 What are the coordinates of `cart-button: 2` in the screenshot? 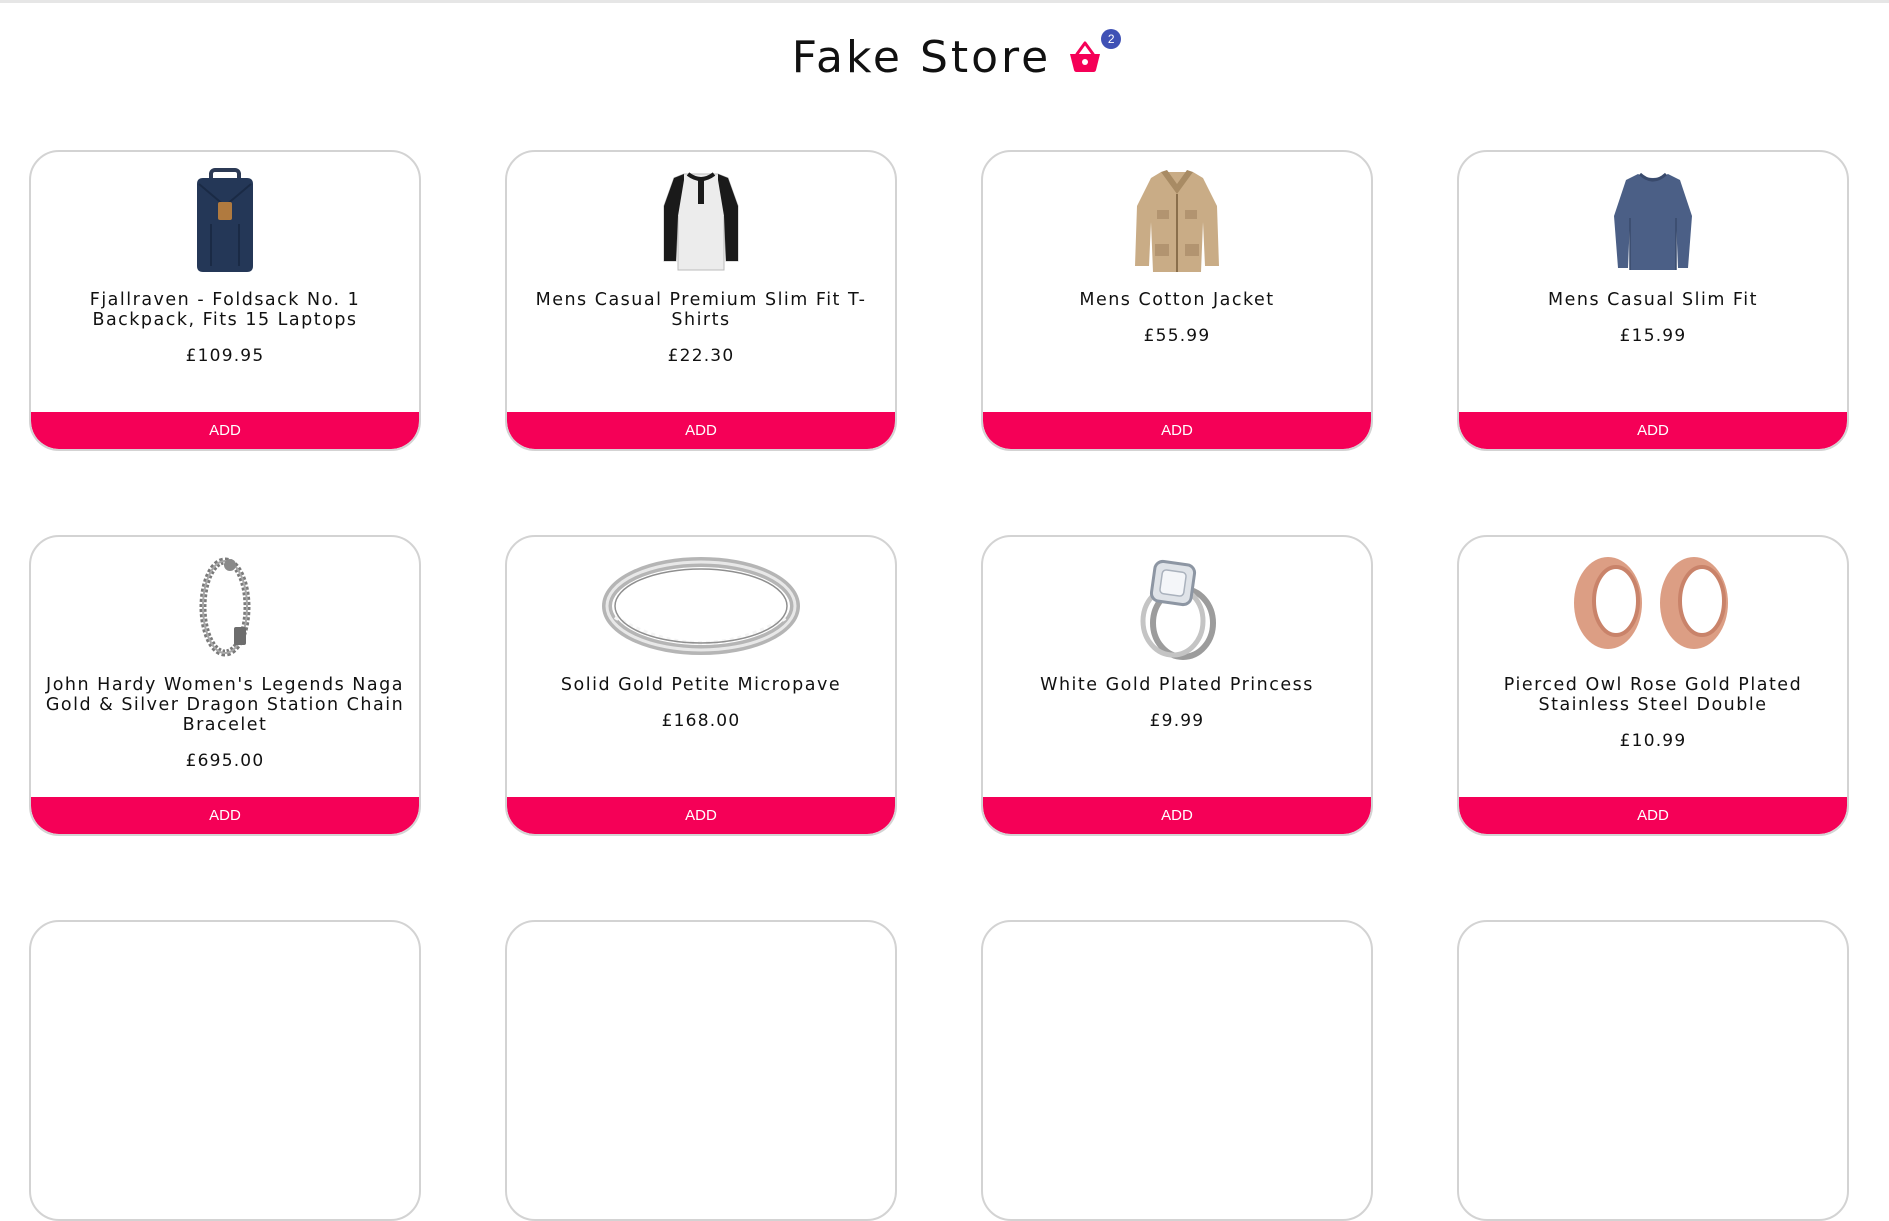 It's located at (1093, 53).